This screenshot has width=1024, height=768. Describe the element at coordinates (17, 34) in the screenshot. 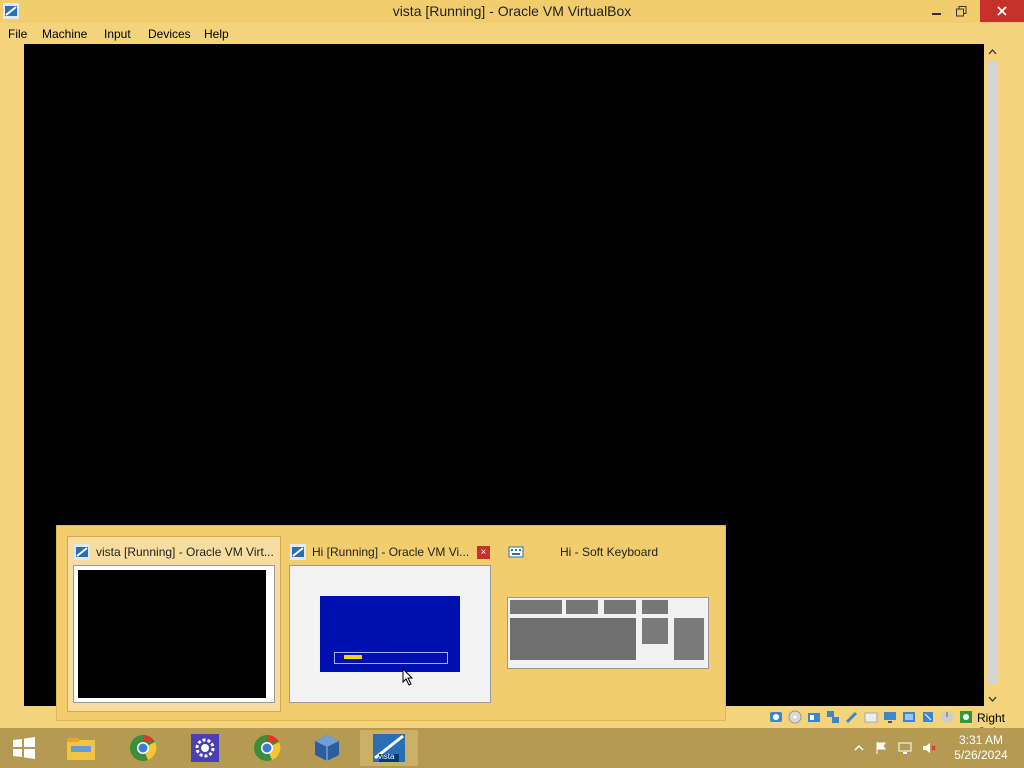

I see `menu-file: File` at that location.